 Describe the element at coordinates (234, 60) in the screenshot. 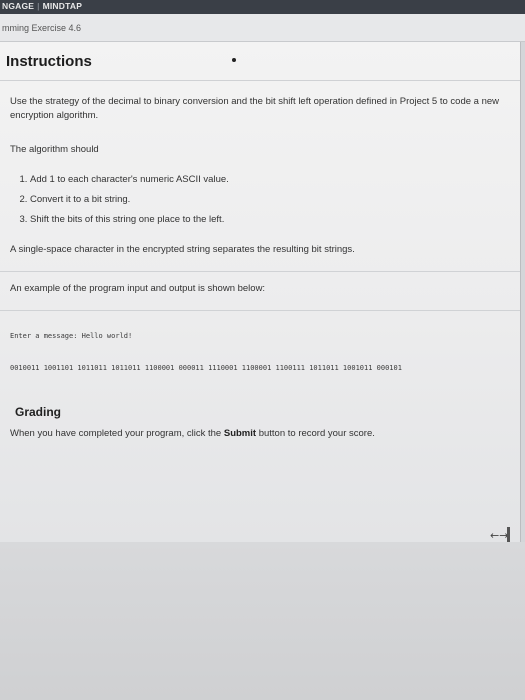

I see `cursor-dot-icon` at that location.